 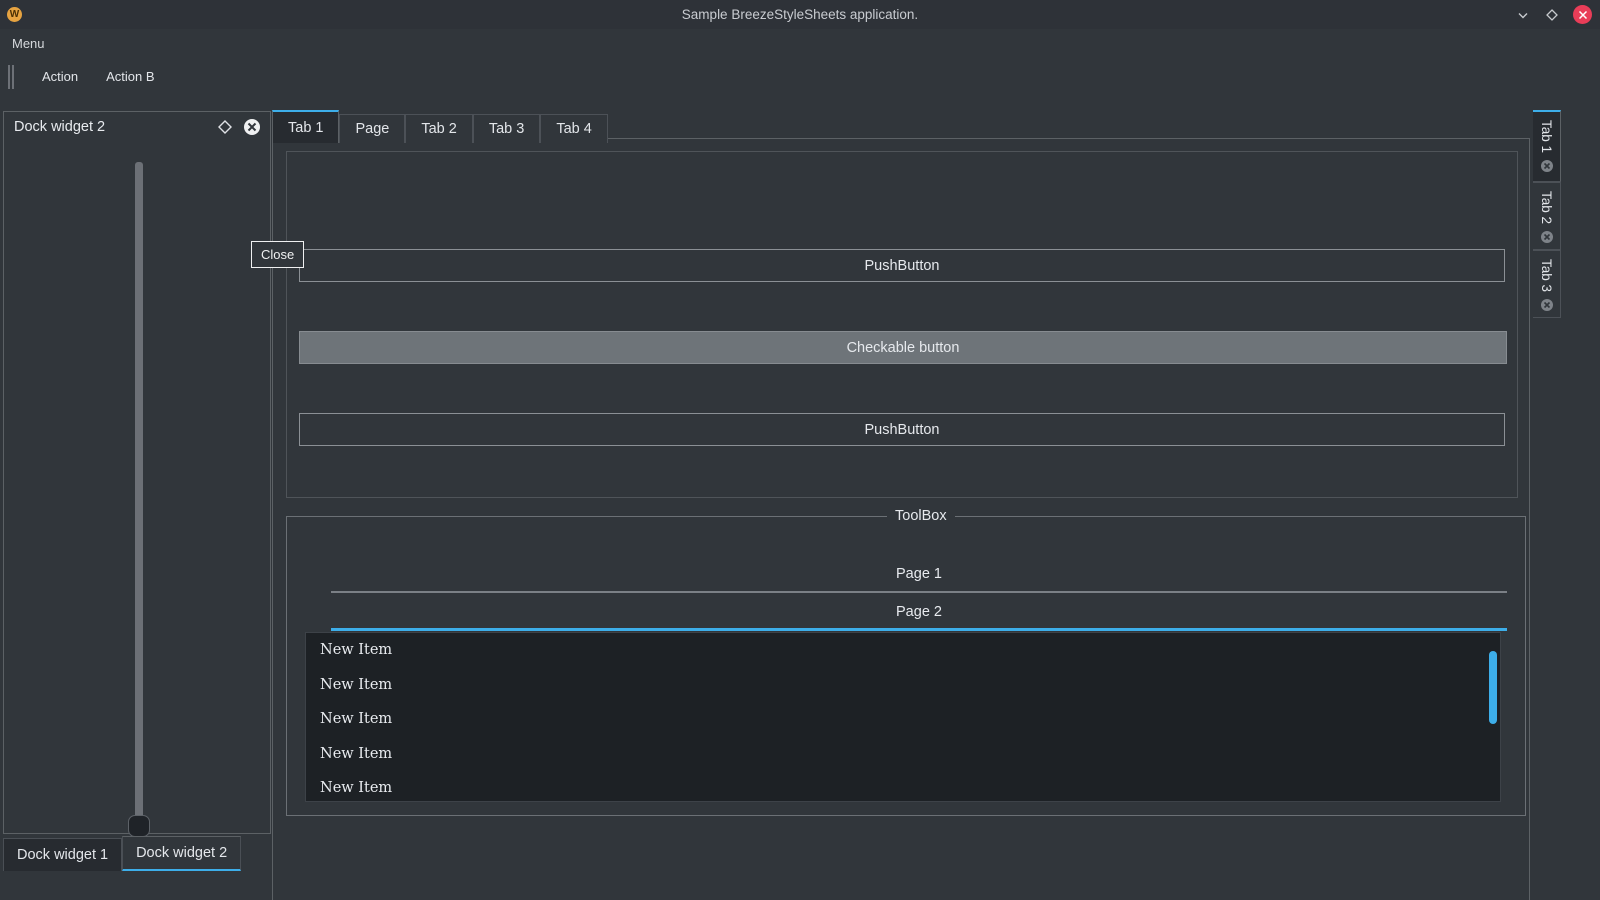 I want to click on tab-label: Tab 3, so click(x=506, y=129).